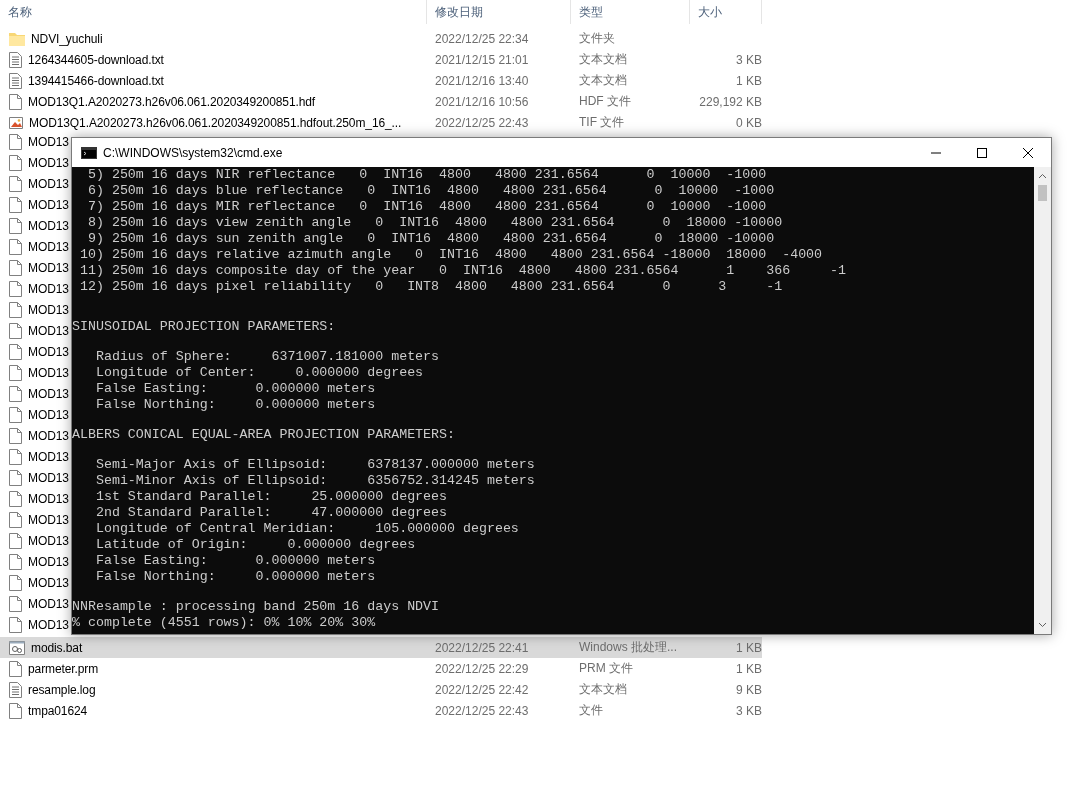  Describe the element at coordinates (314, 481) in the screenshot. I see `console-line: Semi-Minor Axis of Ellipsoid: 6356752.314245 meters` at that location.